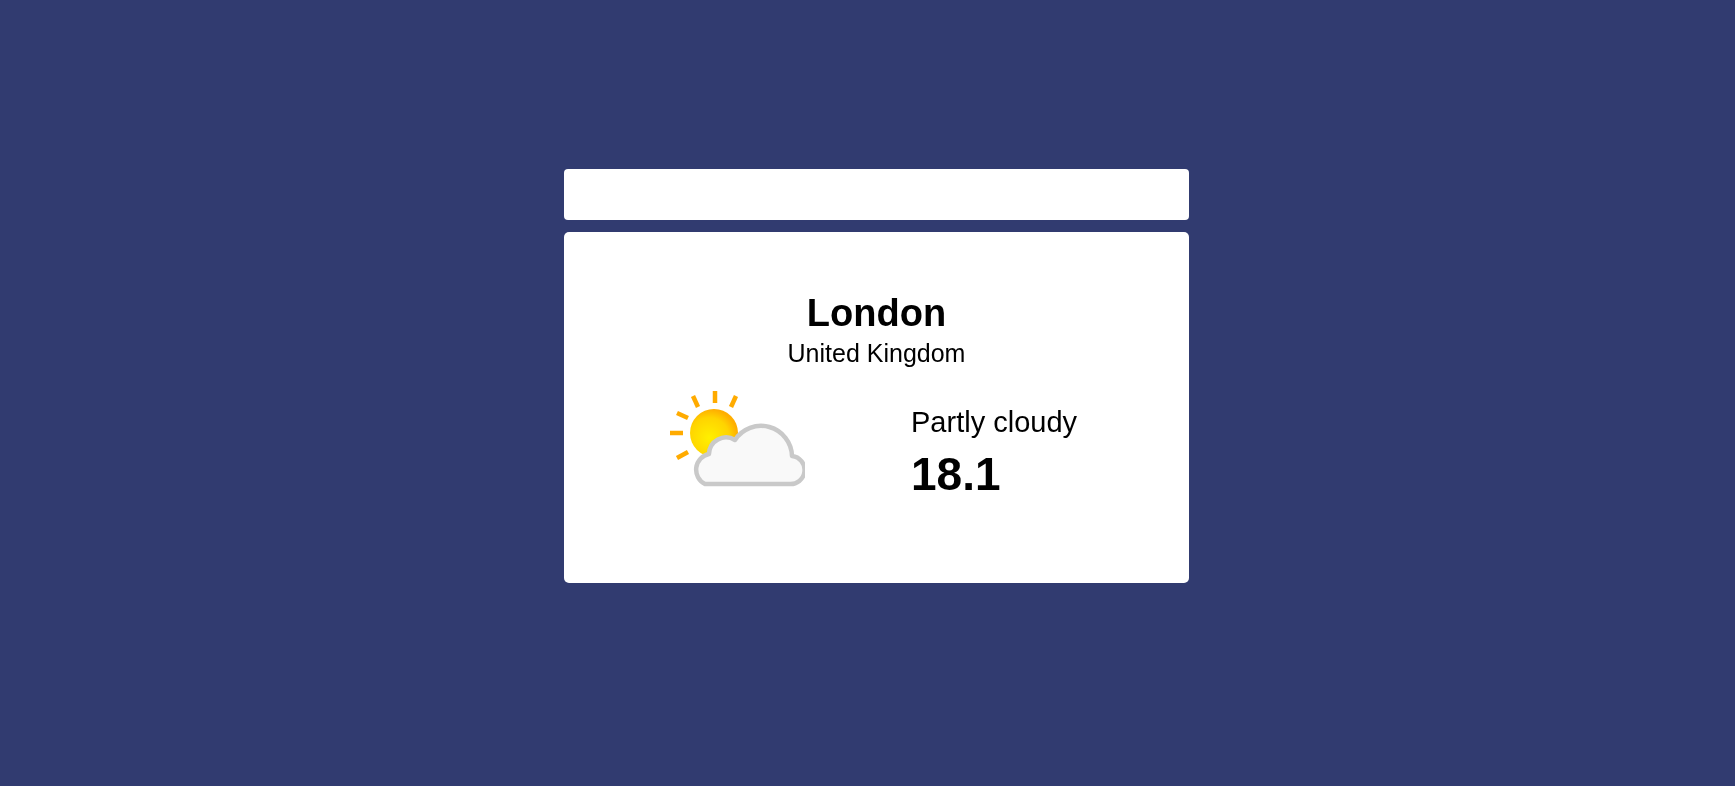 The height and width of the screenshot is (786, 1735). Describe the element at coordinates (876, 194) in the screenshot. I see `input-field` at that location.